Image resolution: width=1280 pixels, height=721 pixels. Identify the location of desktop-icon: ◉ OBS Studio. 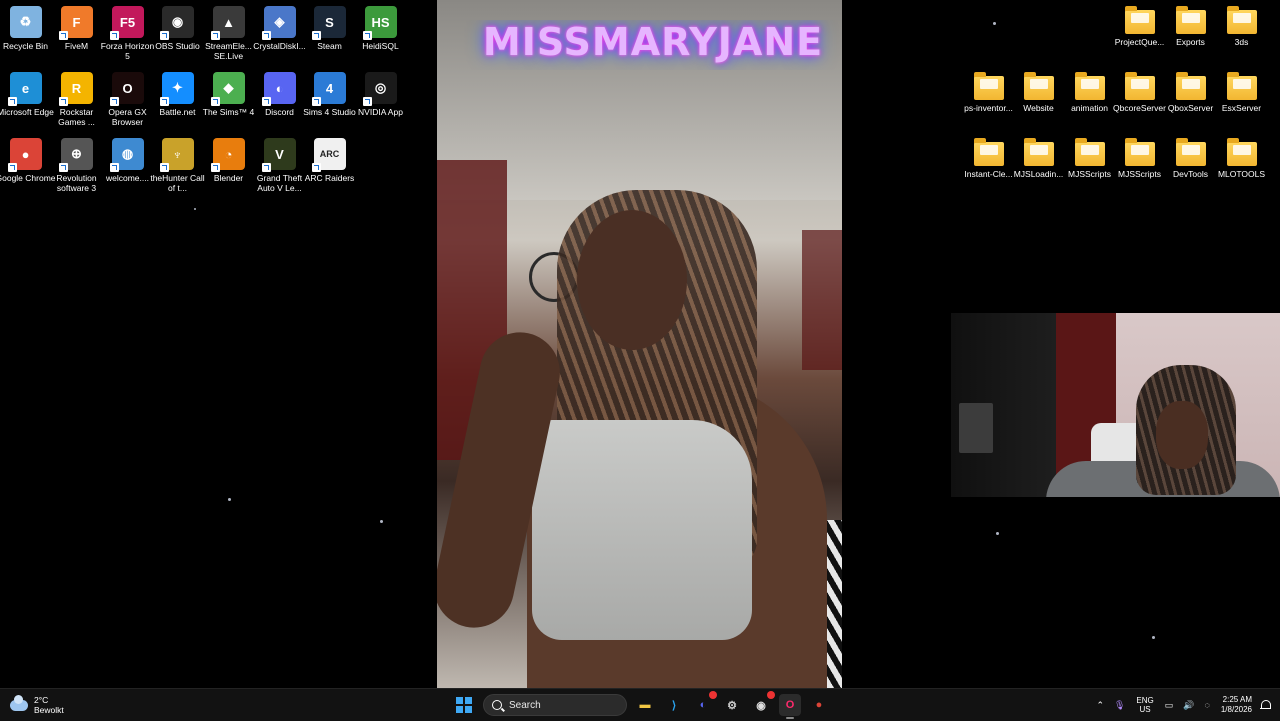
(177, 34).